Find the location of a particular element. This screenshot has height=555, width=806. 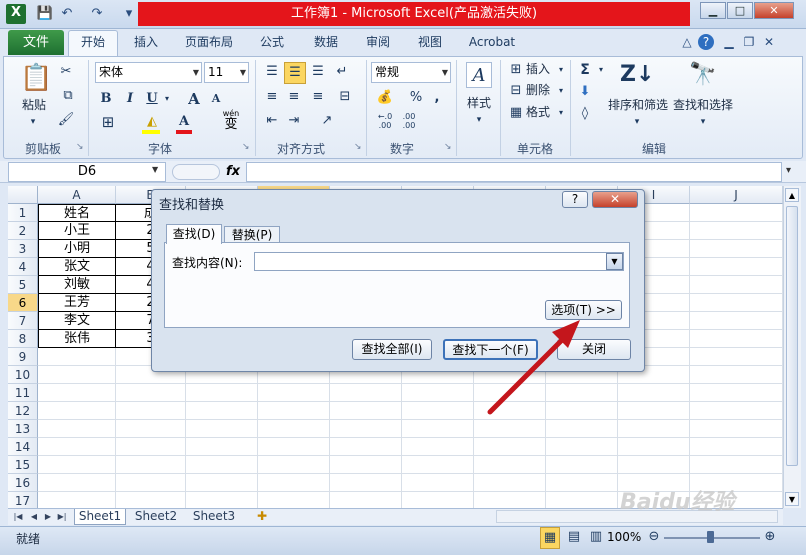

maximize-button: □ is located at coordinates (740, 10).